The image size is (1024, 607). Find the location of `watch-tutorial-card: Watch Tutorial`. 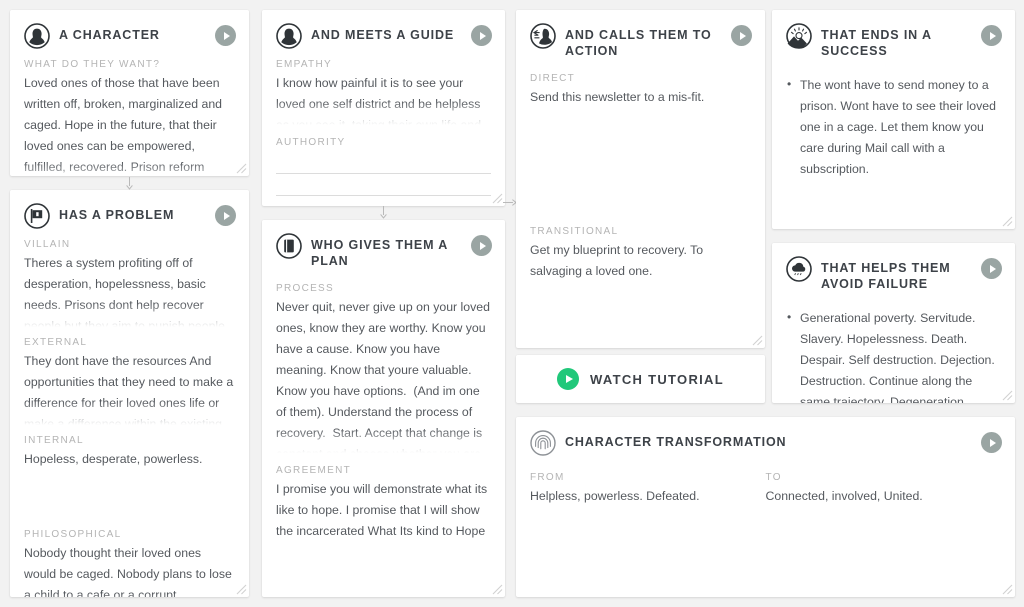

watch-tutorial-card: Watch Tutorial is located at coordinates (640, 379).